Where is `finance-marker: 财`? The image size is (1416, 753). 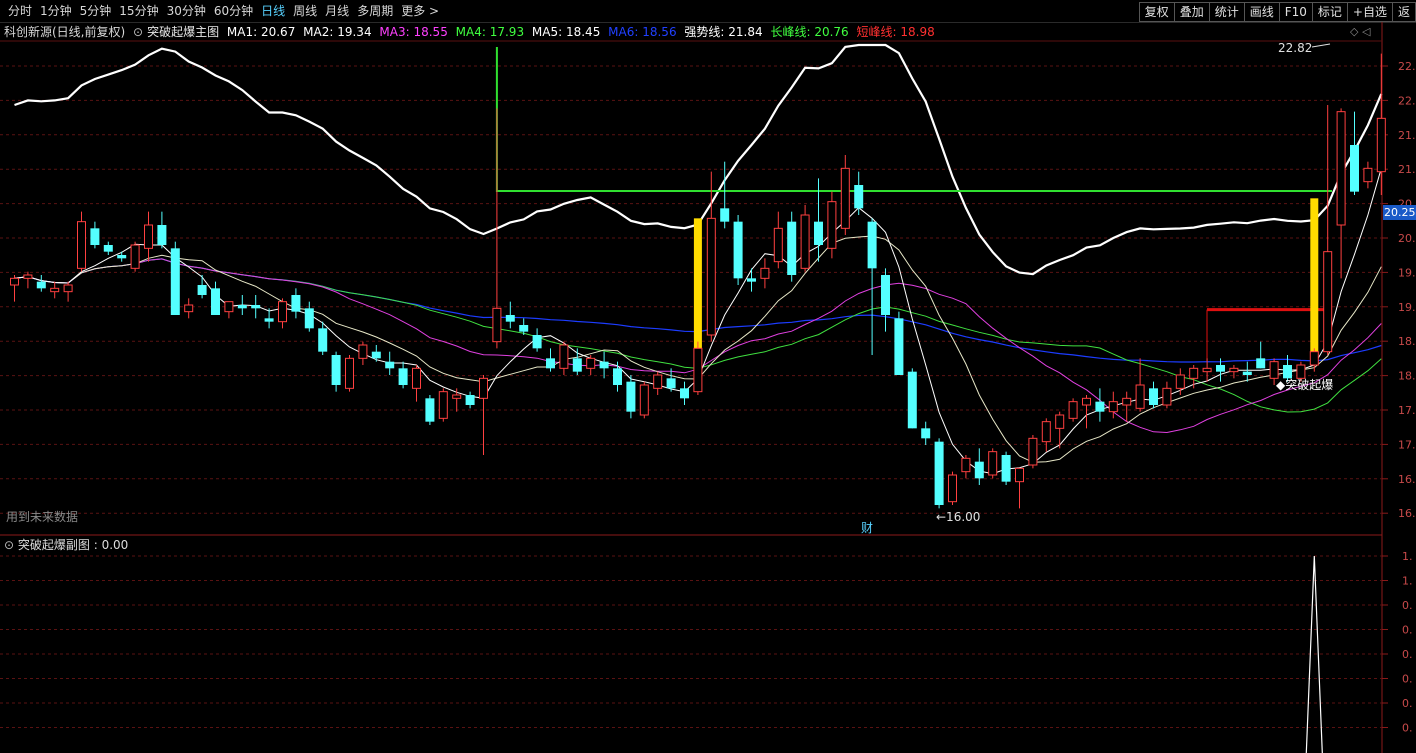
finance-marker: 财 is located at coordinates (867, 528).